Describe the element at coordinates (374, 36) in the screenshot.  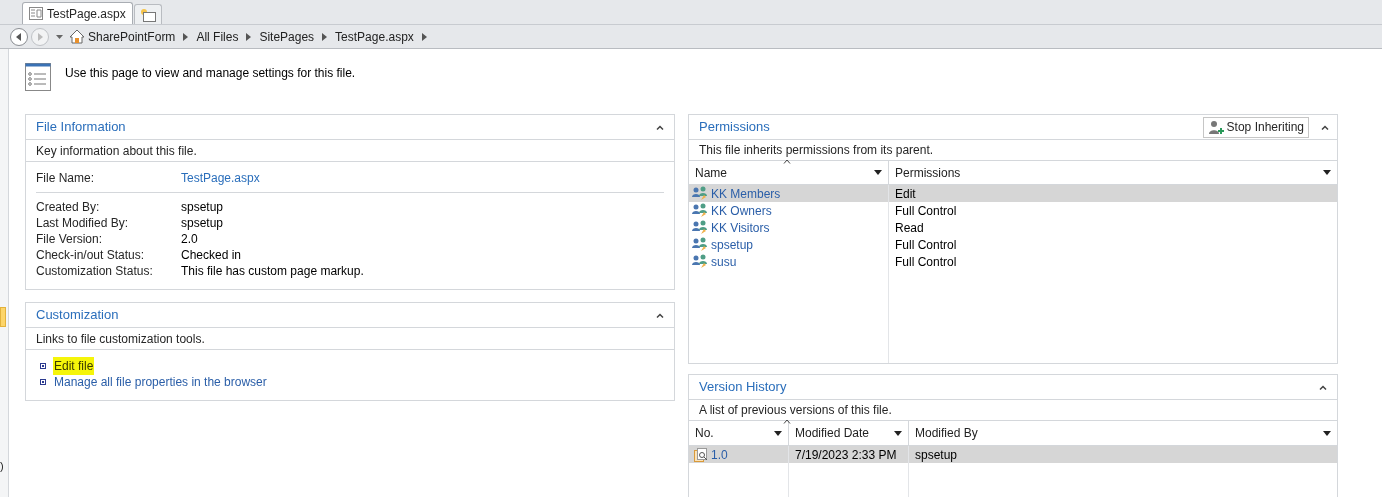
I see `breadcrumb-link: TestPage.aspx` at that location.